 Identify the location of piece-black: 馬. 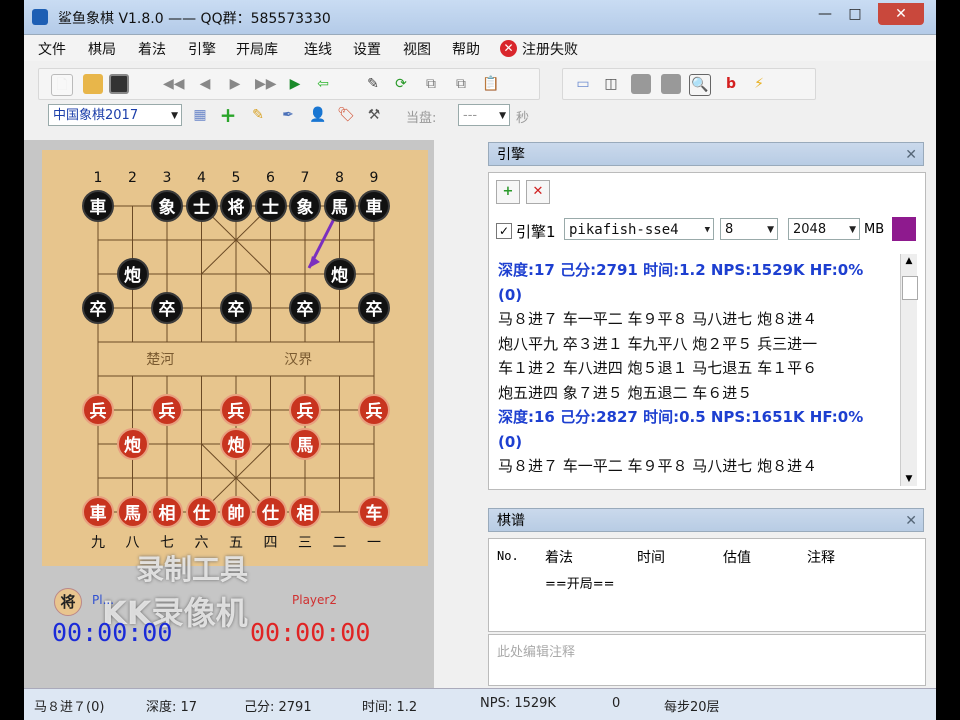
(339, 206).